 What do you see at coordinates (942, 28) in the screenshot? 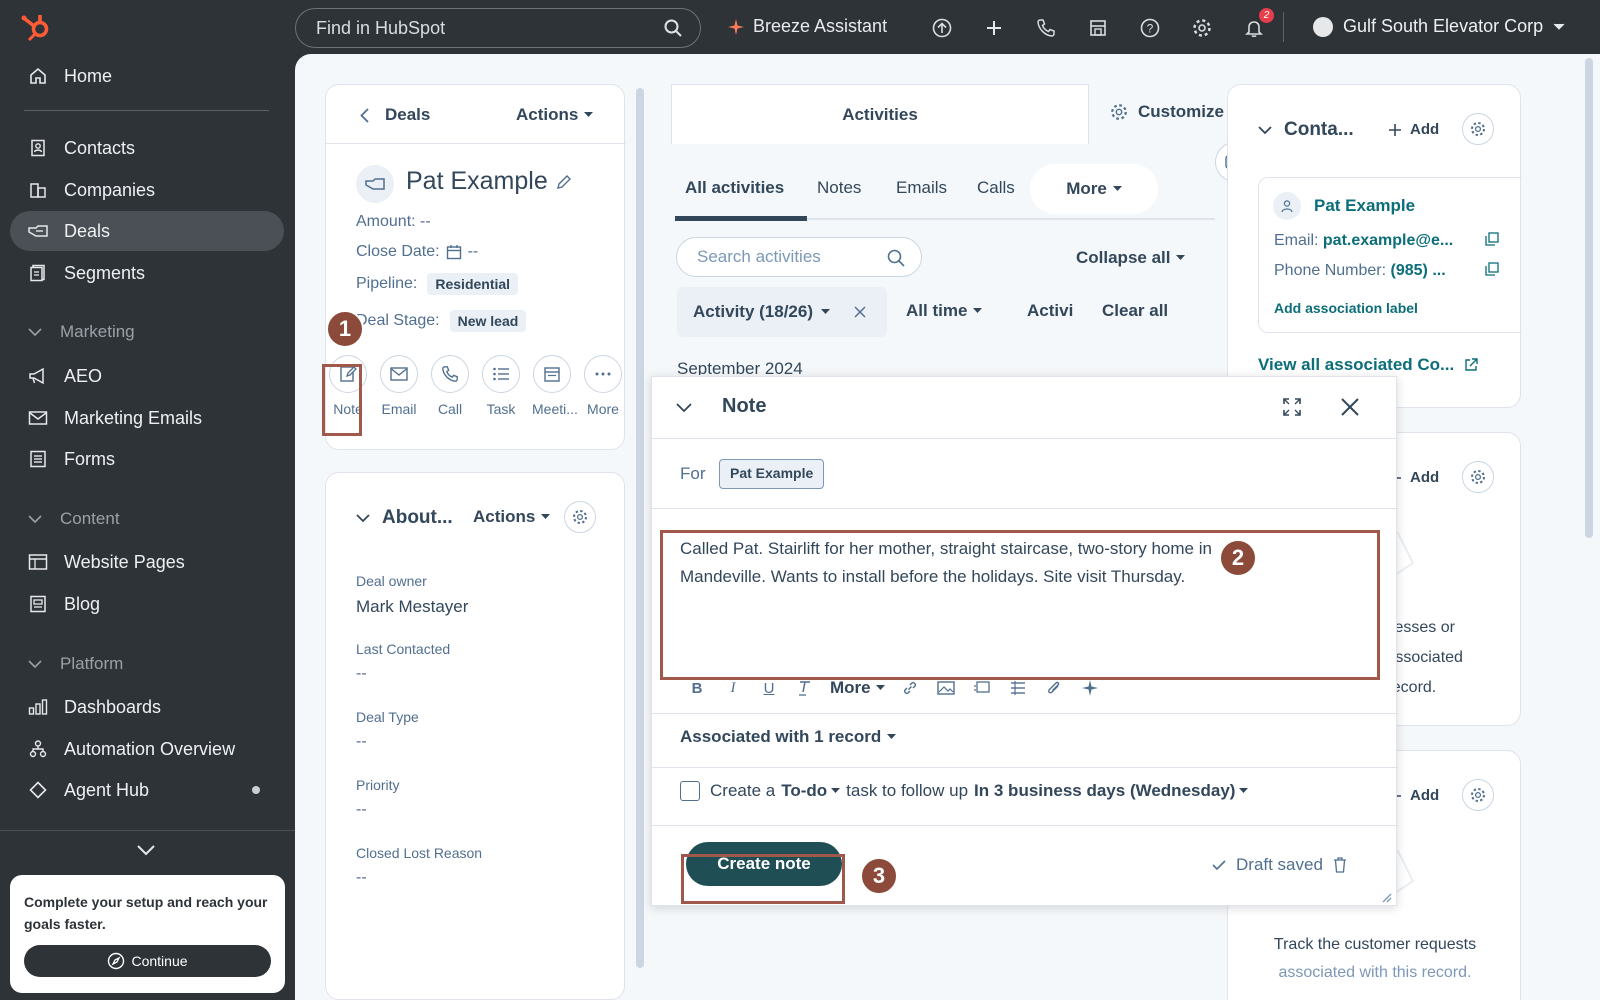
I see `upgrade-icon` at bounding box center [942, 28].